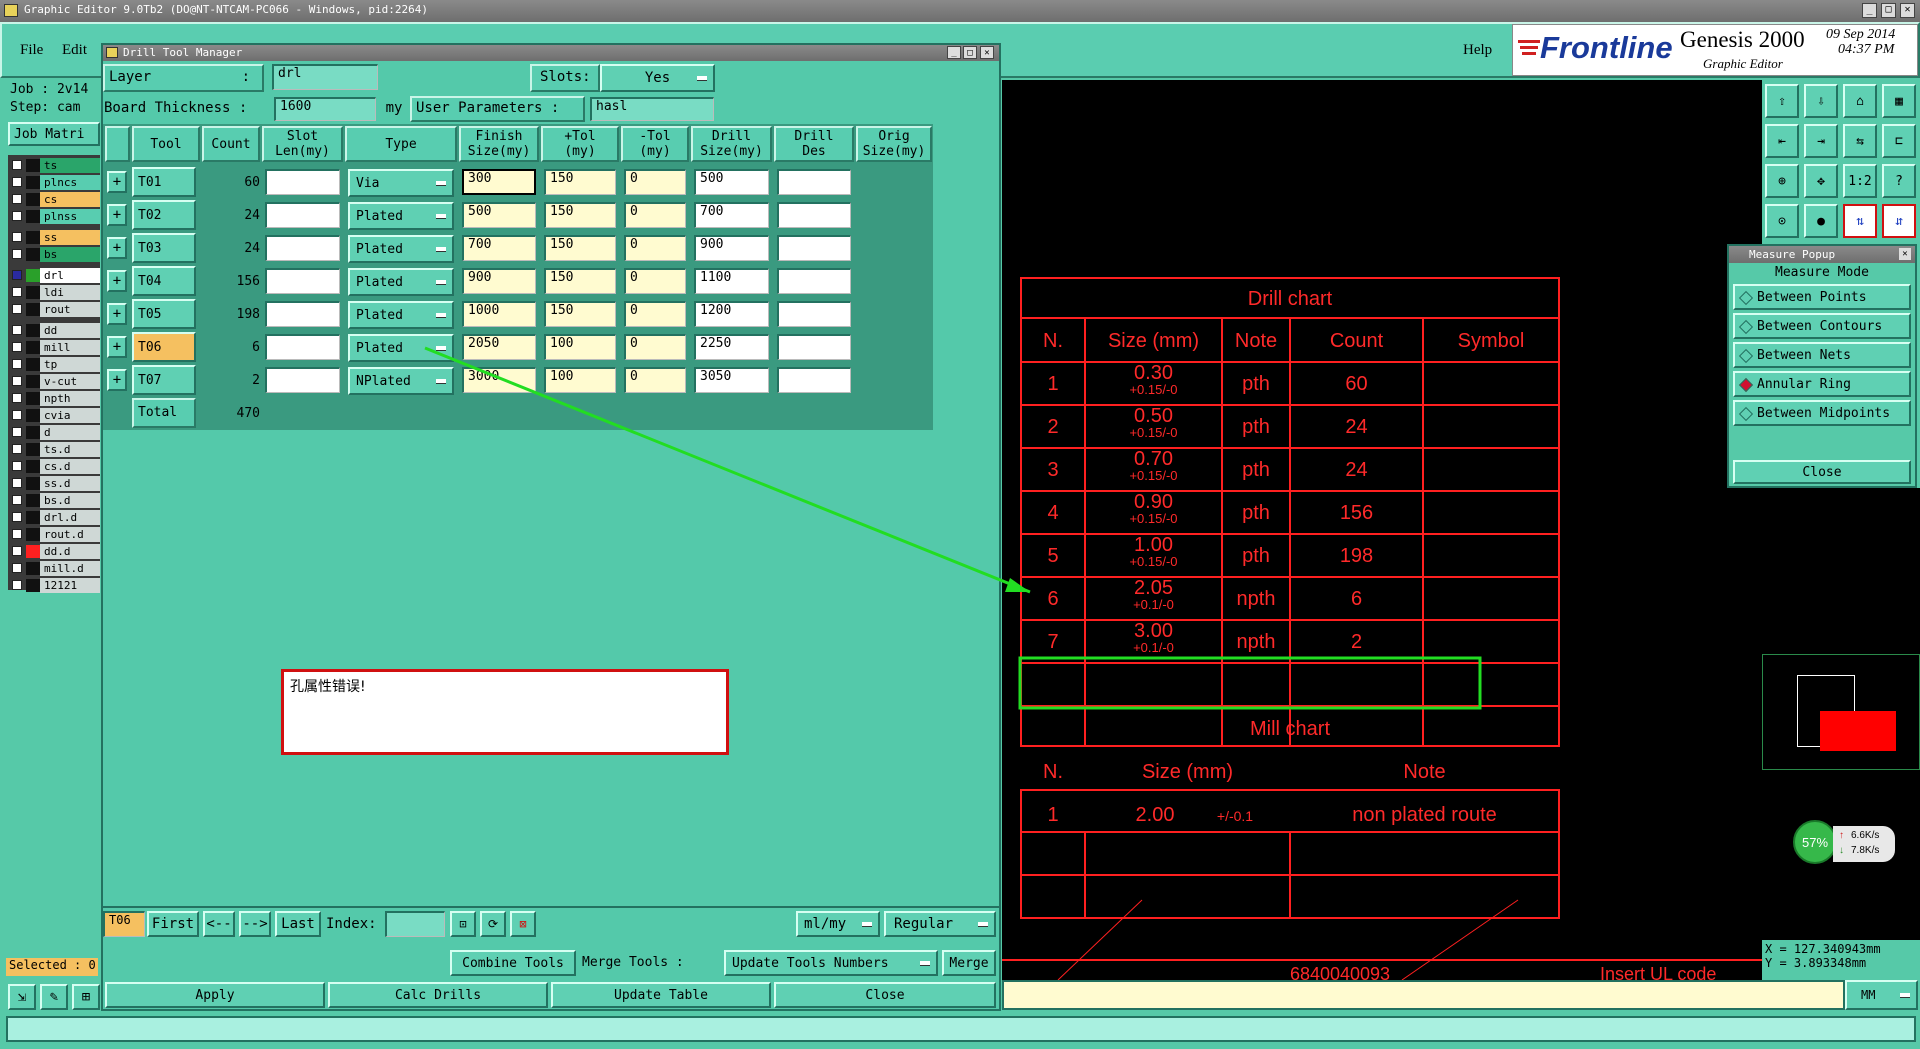 The width and height of the screenshot is (1920, 1049). What do you see at coordinates (219, 924) in the screenshot?
I see `prev-button: <--` at bounding box center [219, 924].